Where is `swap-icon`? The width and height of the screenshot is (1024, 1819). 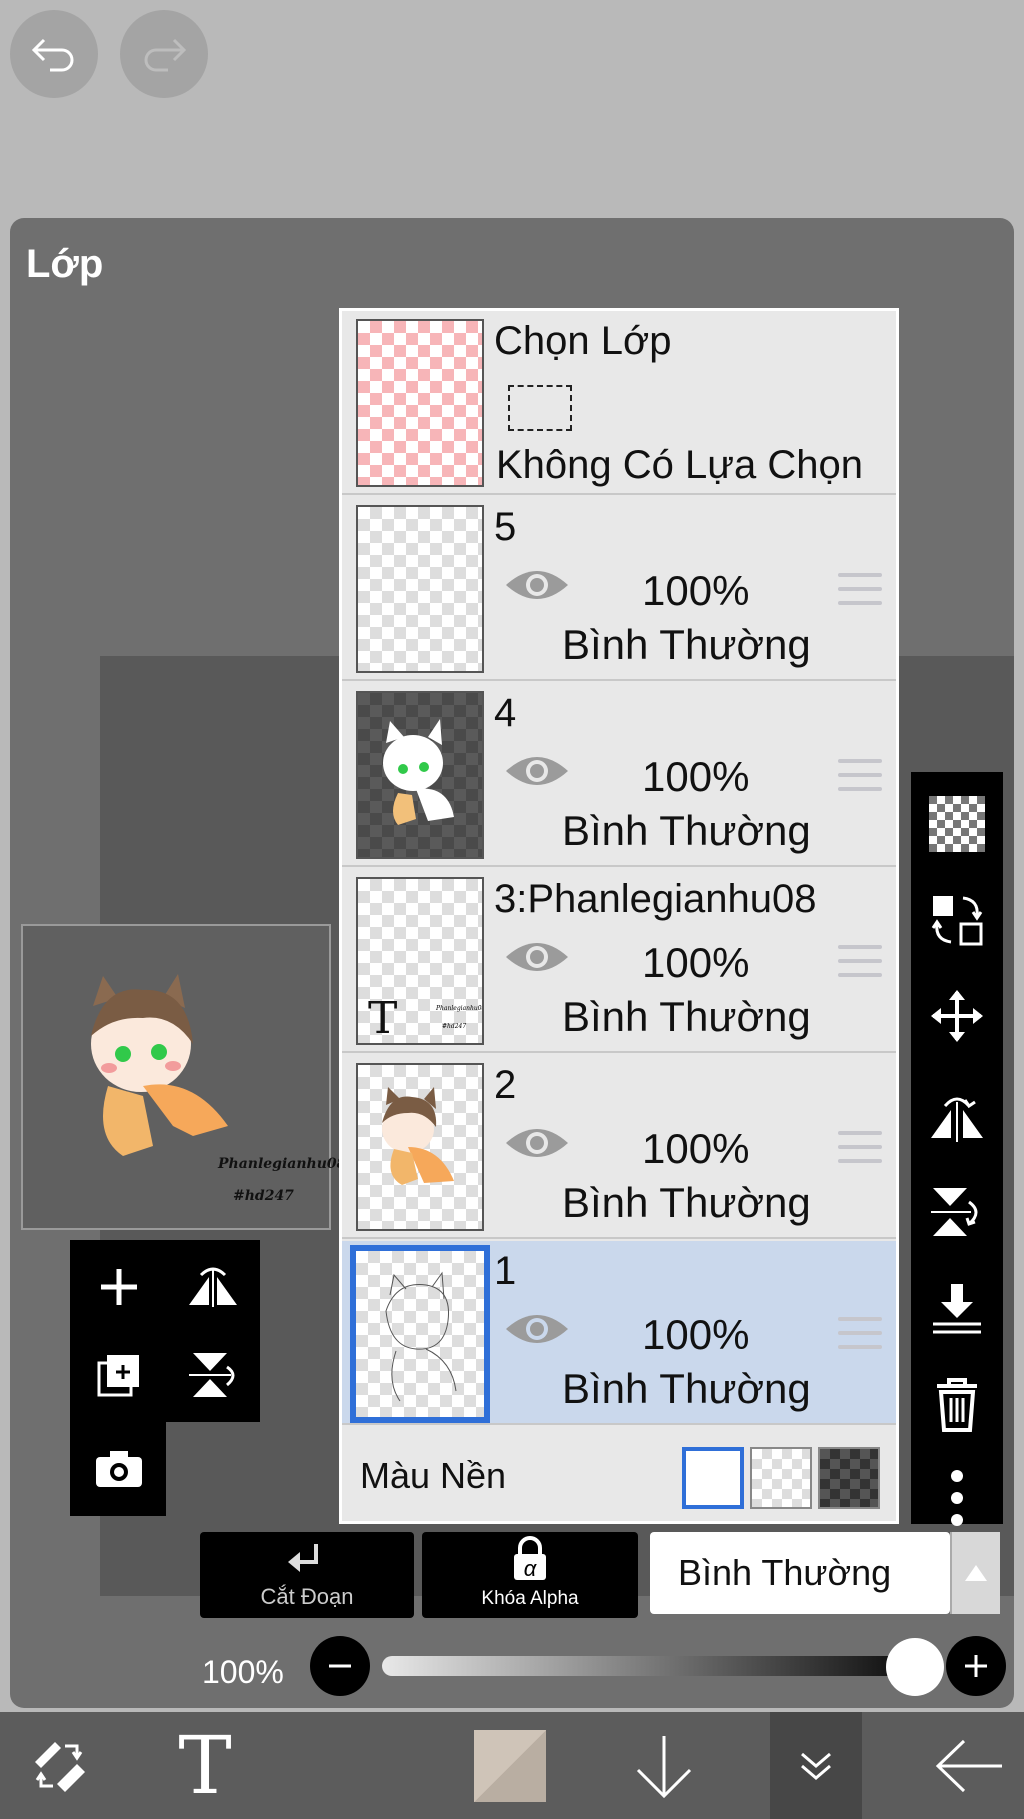 swap-icon is located at coordinates (957, 921).